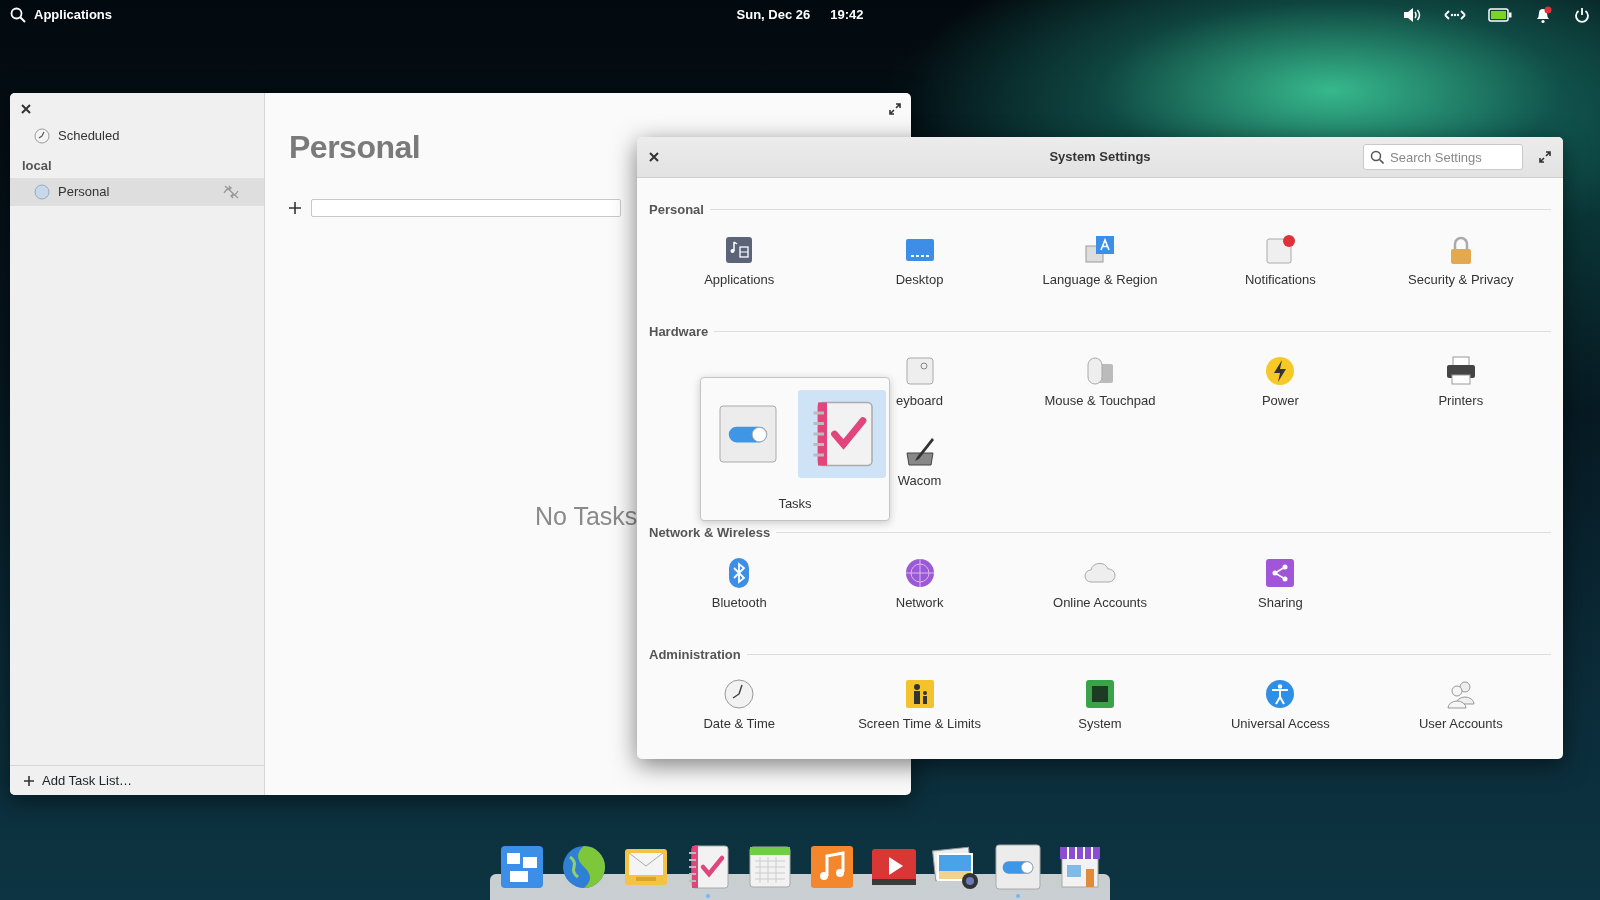  What do you see at coordinates (137, 191) in the screenshot?
I see `list-item: Personal` at bounding box center [137, 191].